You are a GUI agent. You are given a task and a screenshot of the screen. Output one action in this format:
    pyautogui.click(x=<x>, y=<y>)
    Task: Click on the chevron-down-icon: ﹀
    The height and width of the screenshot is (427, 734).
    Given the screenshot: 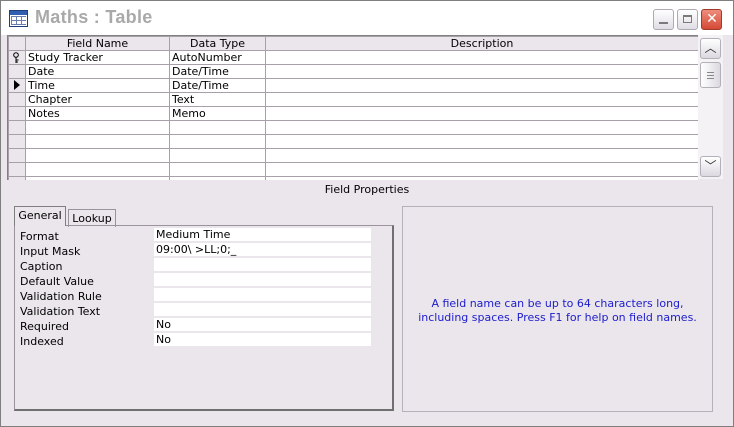 What is the action you would take?
    pyautogui.click(x=710, y=166)
    